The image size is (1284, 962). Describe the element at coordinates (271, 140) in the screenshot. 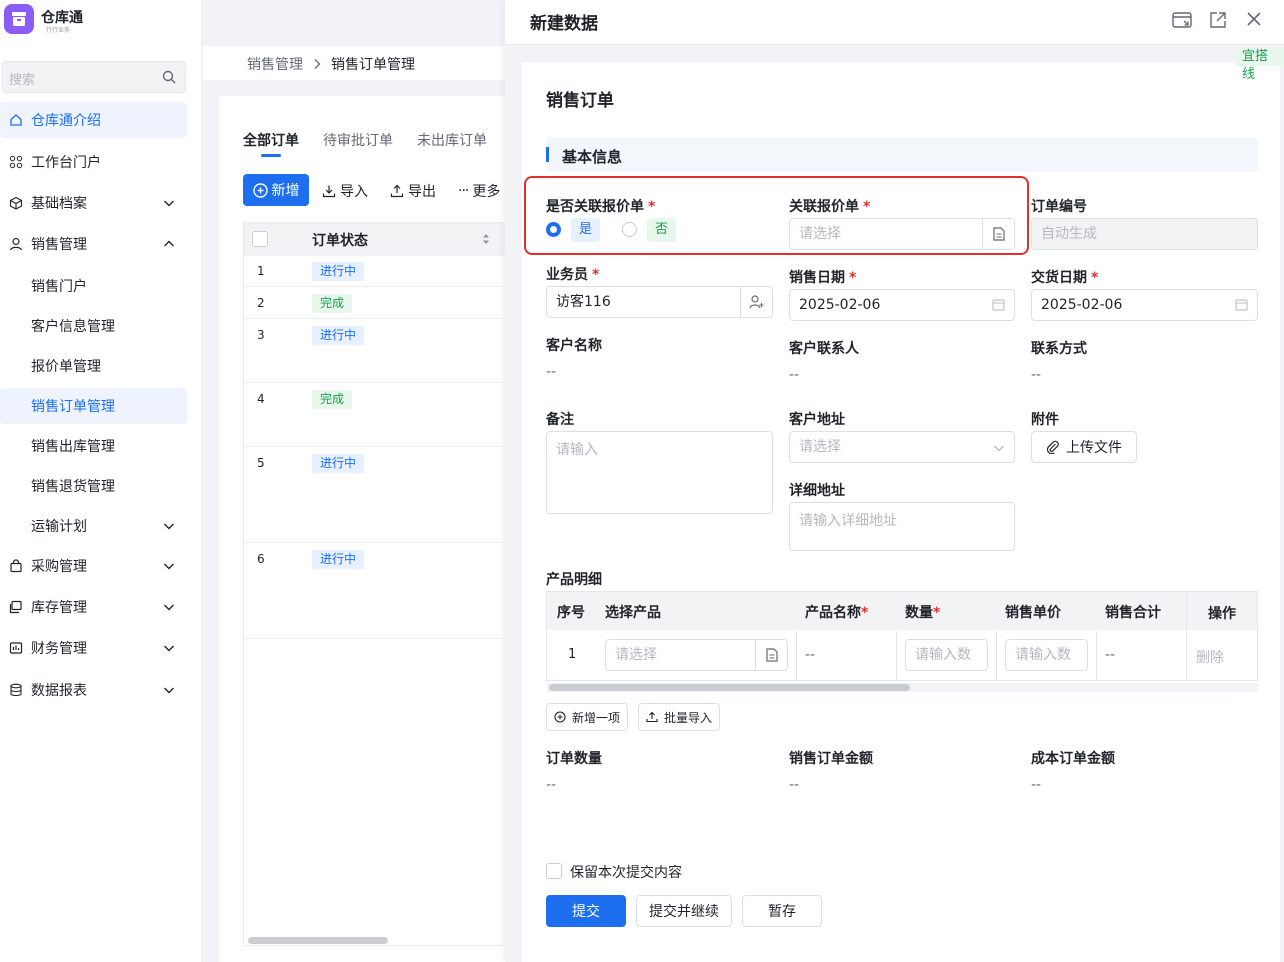

I see `tab-all-orders: 全部订单` at that location.